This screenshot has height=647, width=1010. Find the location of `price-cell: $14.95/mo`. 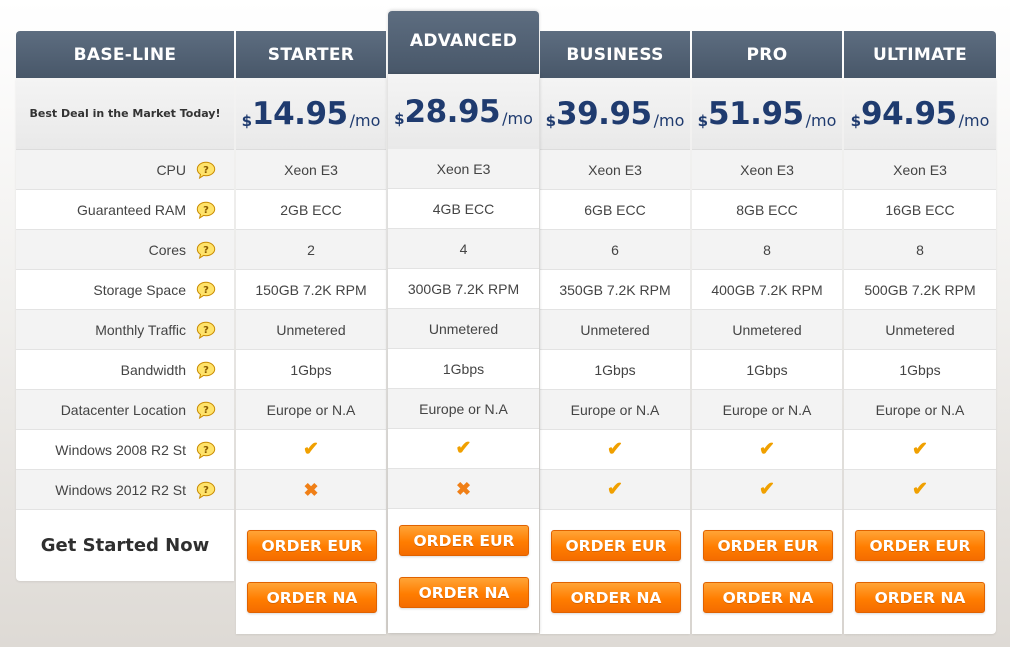

price-cell: $14.95/mo is located at coordinates (311, 114).